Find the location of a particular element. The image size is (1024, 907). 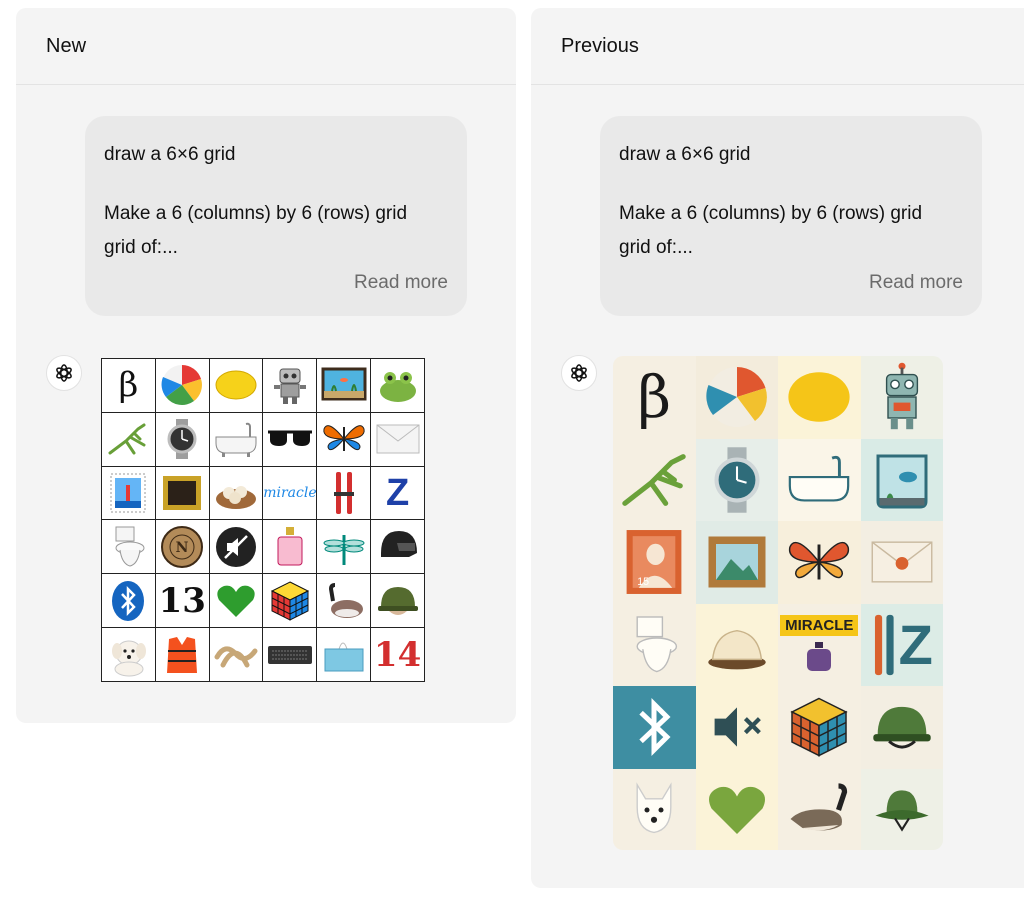

toilet-icon is located at coordinates (130, 546).